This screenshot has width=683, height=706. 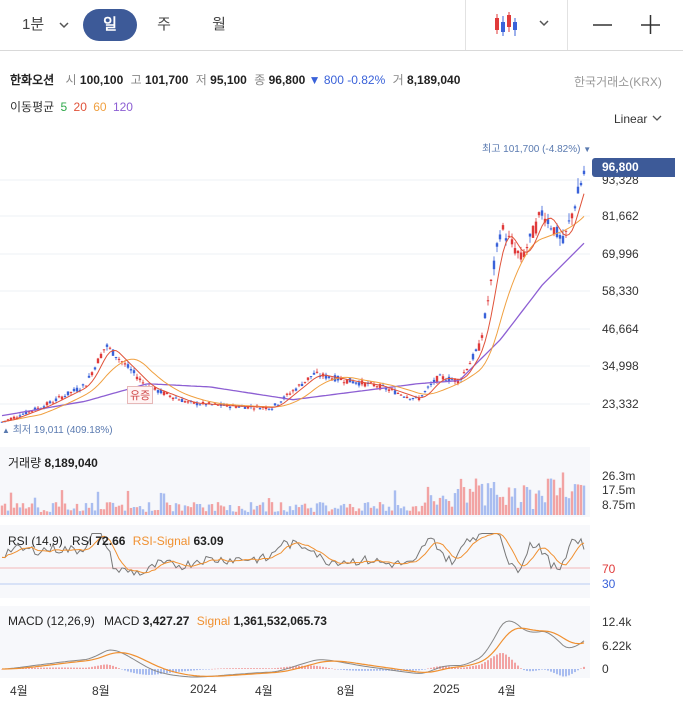 I want to click on volume-value: 8,189,040, so click(x=434, y=80).